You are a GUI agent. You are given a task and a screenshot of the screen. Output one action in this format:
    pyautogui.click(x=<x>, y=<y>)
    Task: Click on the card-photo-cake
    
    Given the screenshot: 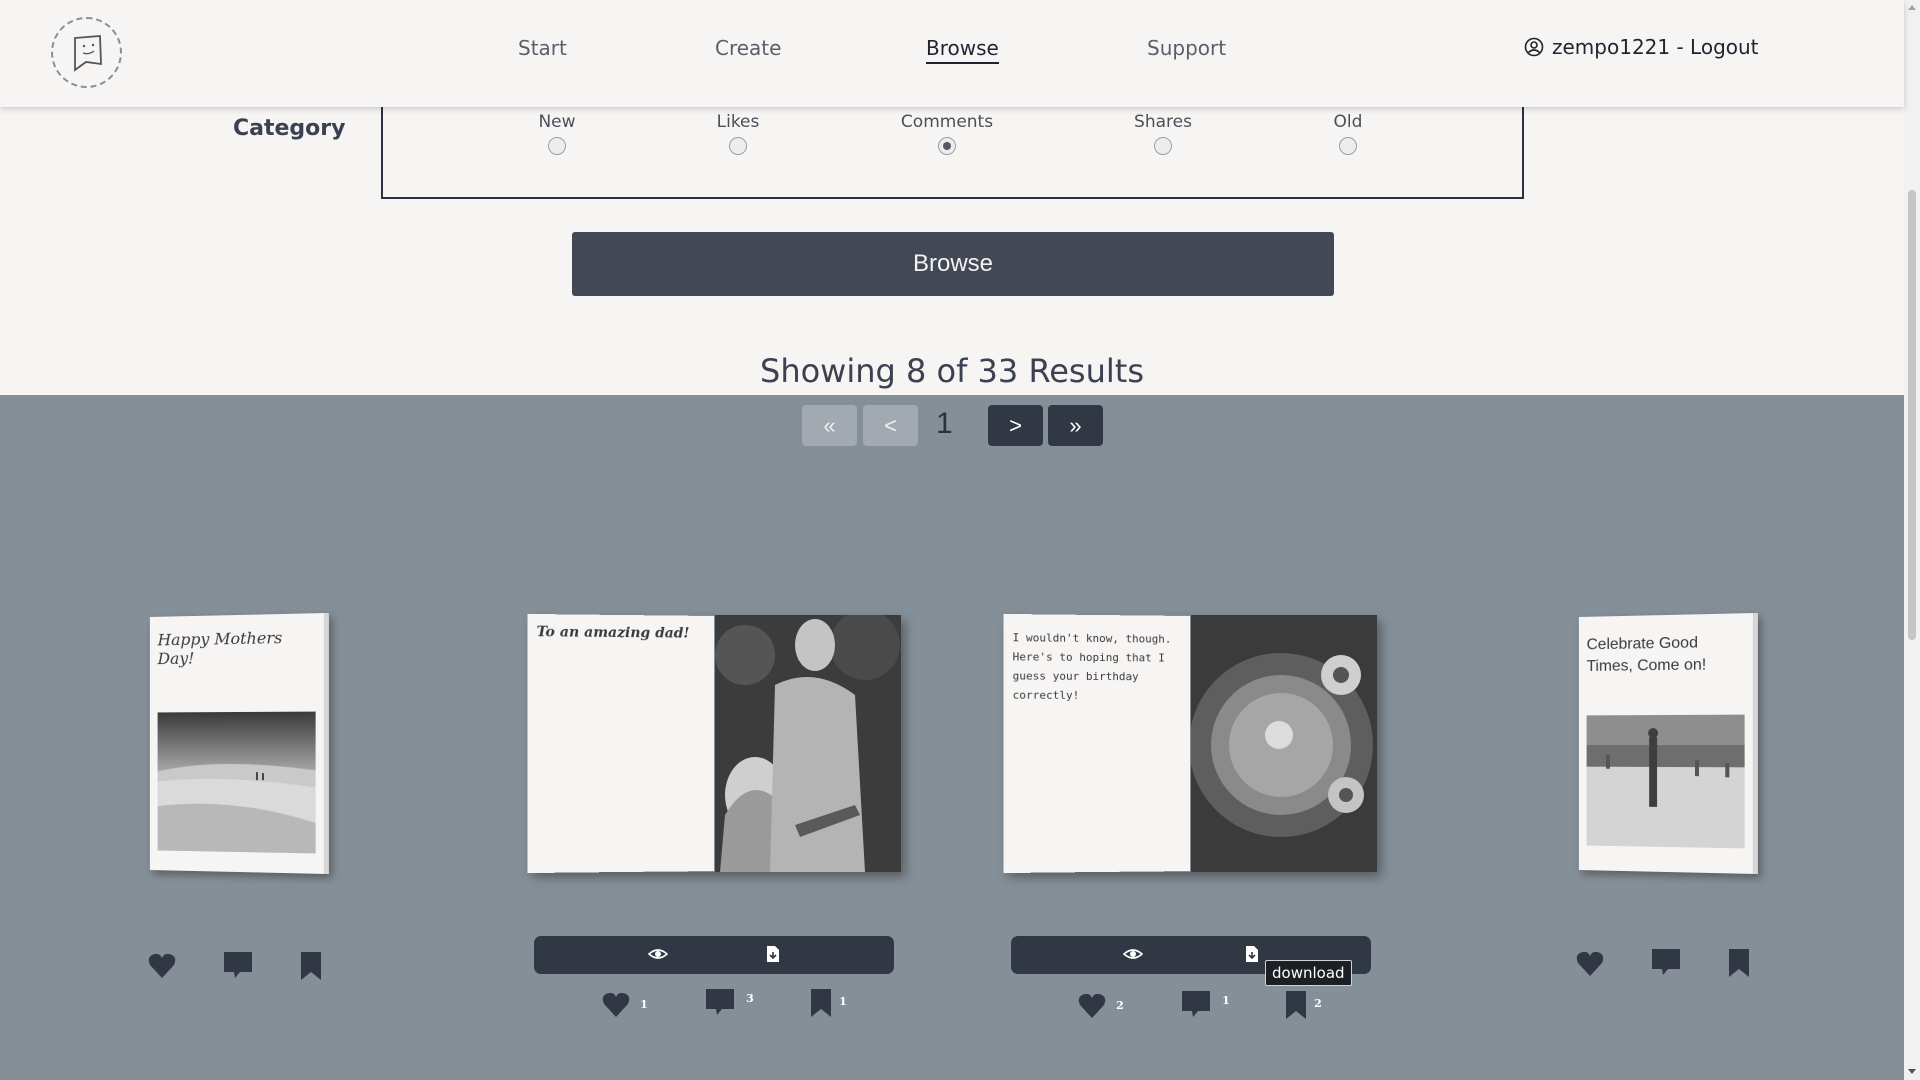 What is the action you would take?
    pyautogui.click(x=1284, y=743)
    